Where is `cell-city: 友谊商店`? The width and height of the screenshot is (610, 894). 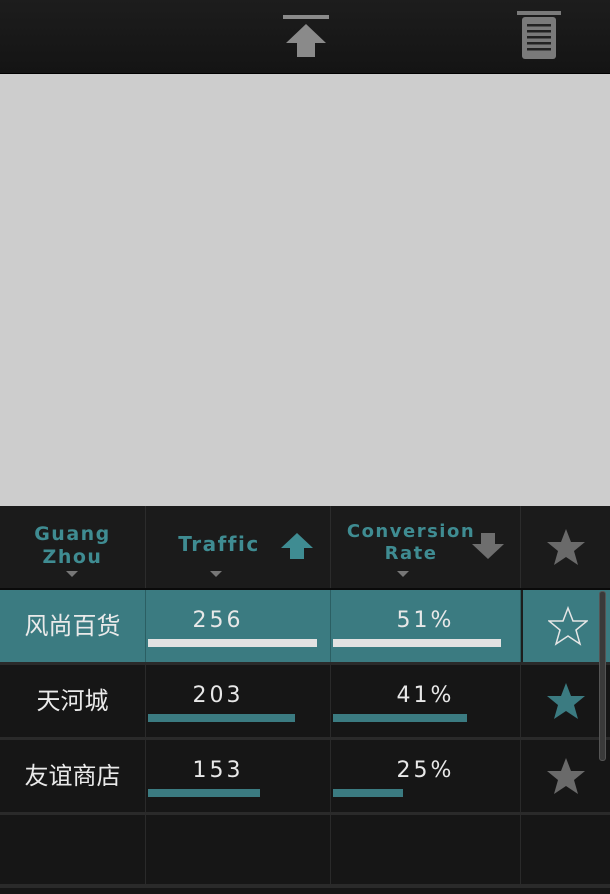 cell-city: 友谊商店 is located at coordinates (73, 776).